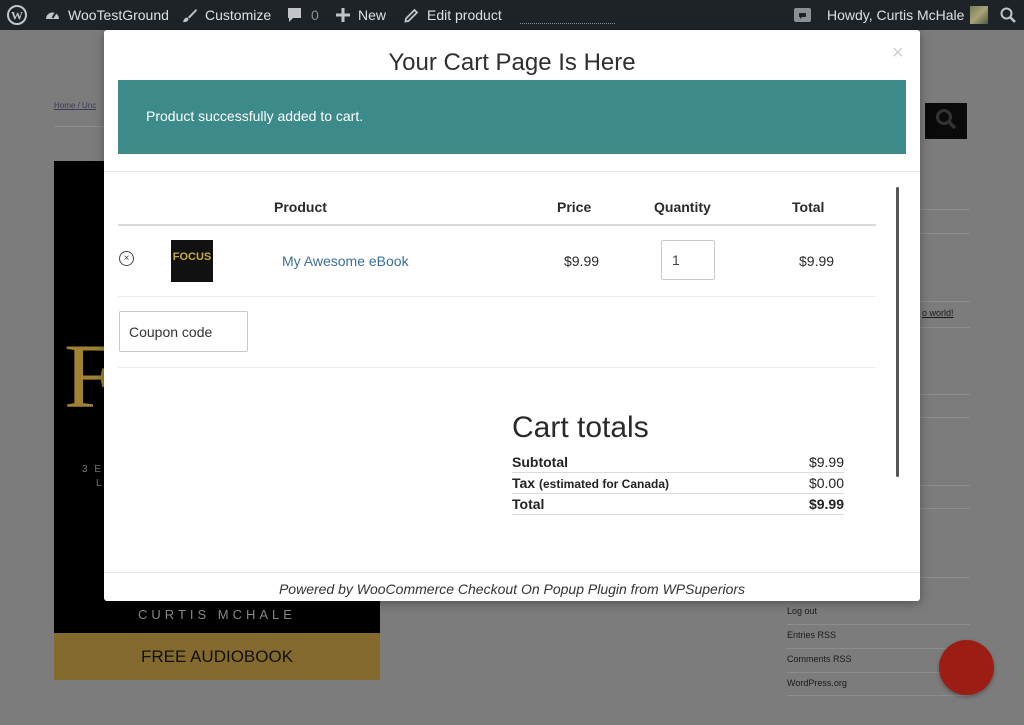  Describe the element at coordinates (300, 207) in the screenshot. I see `column-header-product: Product` at that location.